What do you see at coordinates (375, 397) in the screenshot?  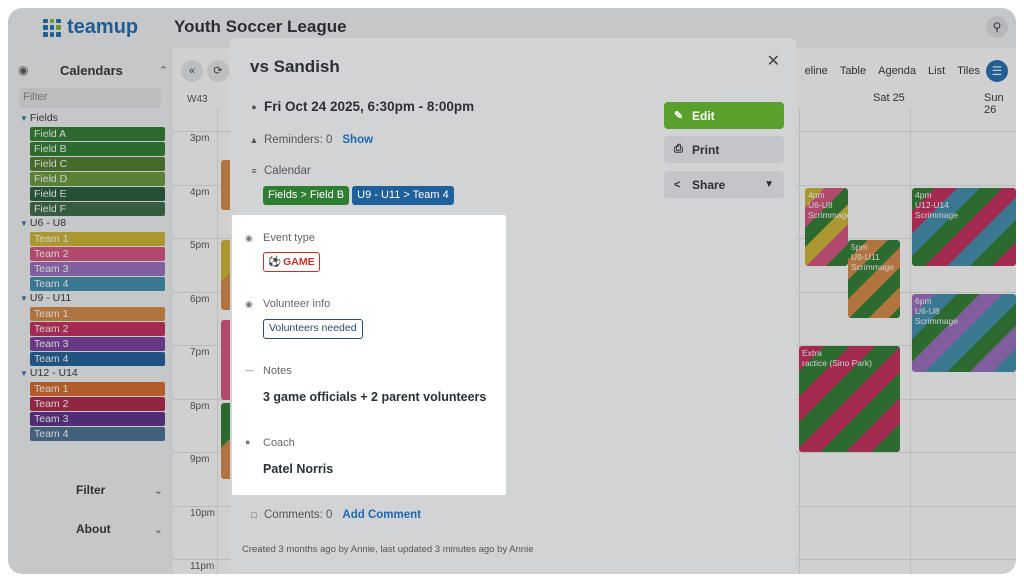 I see `notes-value: 3 game officials + 2 parent volunteers` at bounding box center [375, 397].